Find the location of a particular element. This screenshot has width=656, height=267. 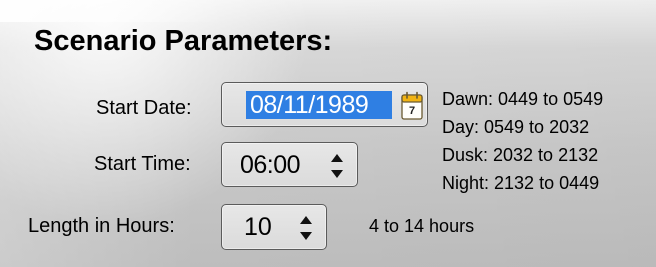

start-date-field: 08/11/1989 7 is located at coordinates (324, 104).